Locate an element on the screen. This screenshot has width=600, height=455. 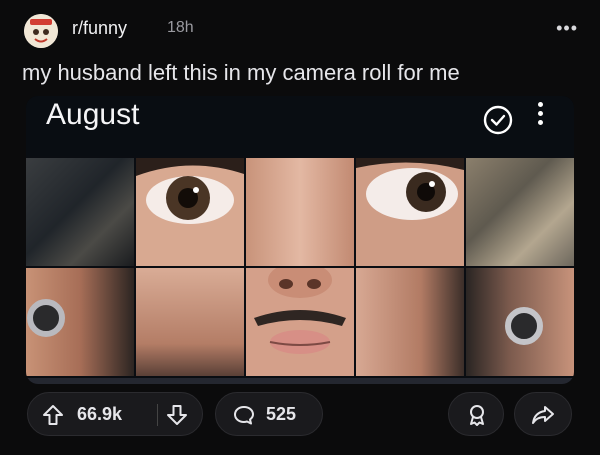
share-button is located at coordinates (543, 414).